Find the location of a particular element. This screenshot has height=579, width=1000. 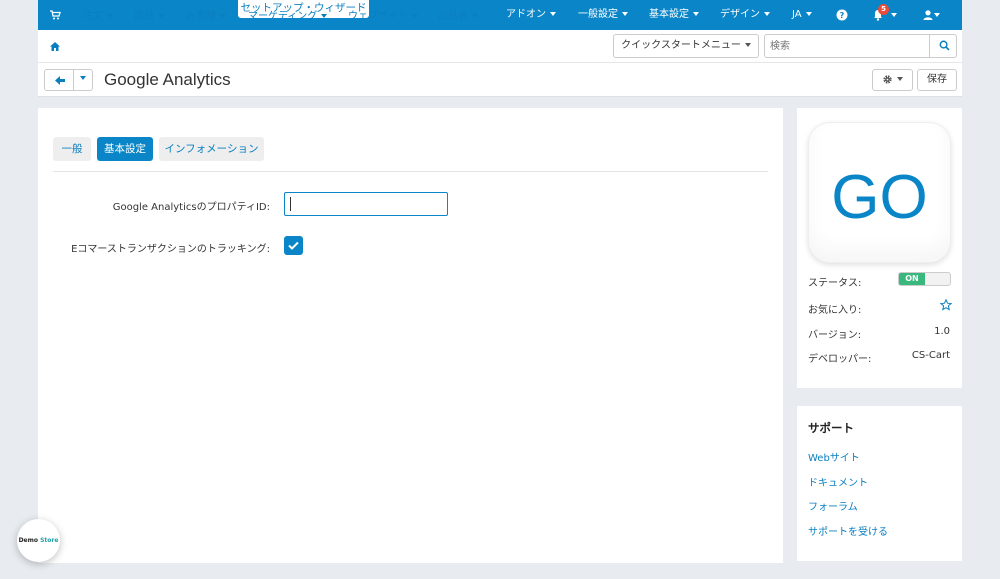

nav-marketing-label: マーケティング is located at coordinates (283, 16).